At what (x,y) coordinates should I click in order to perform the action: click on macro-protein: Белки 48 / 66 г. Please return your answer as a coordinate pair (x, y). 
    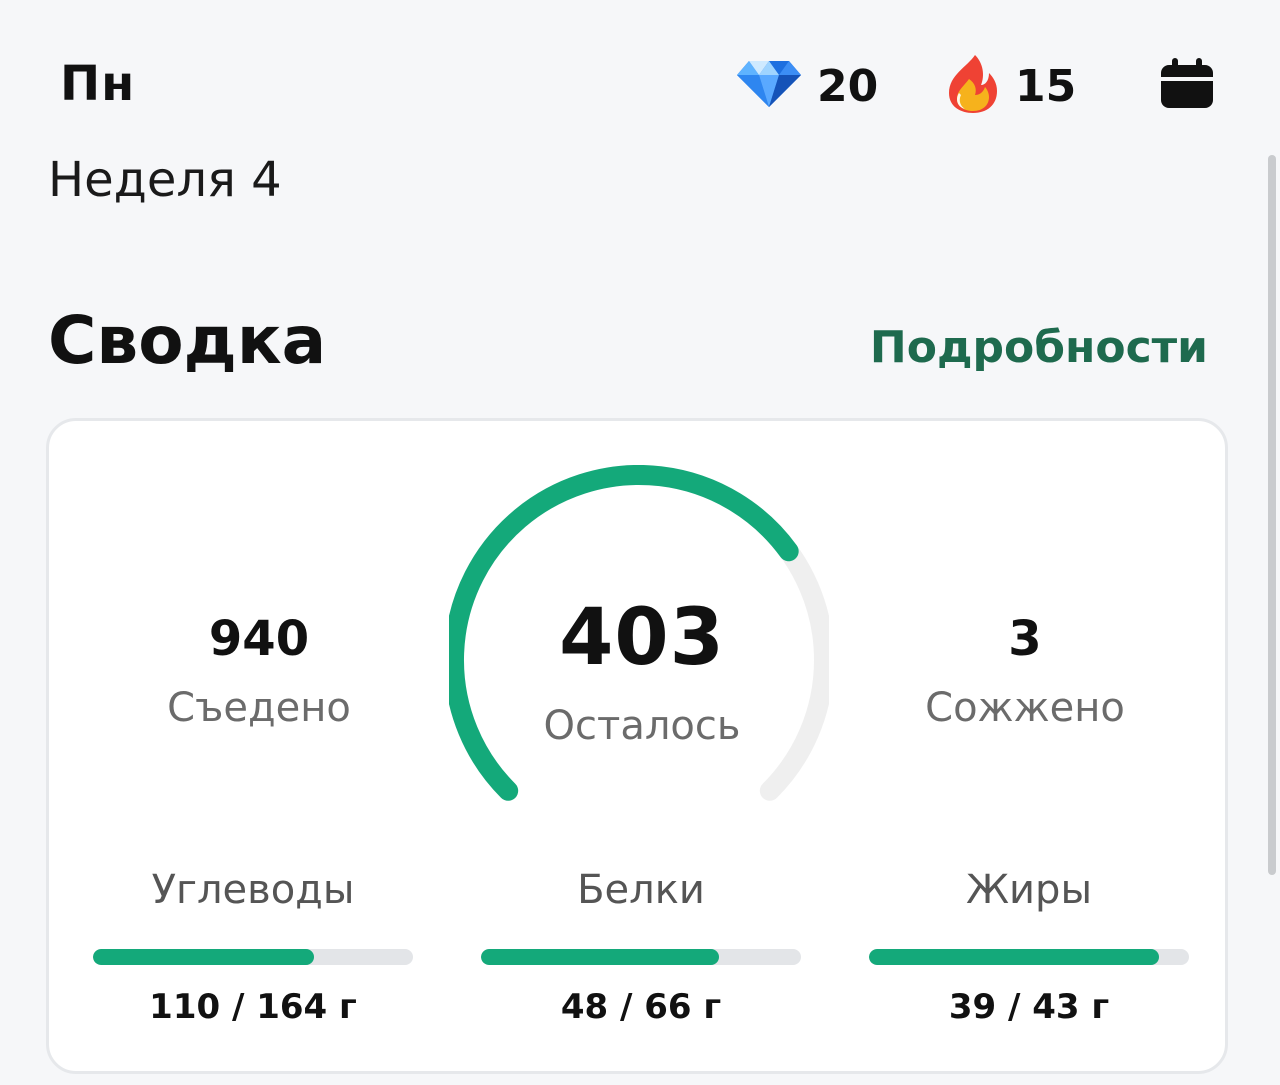
    Looking at the image, I should click on (641, 947).